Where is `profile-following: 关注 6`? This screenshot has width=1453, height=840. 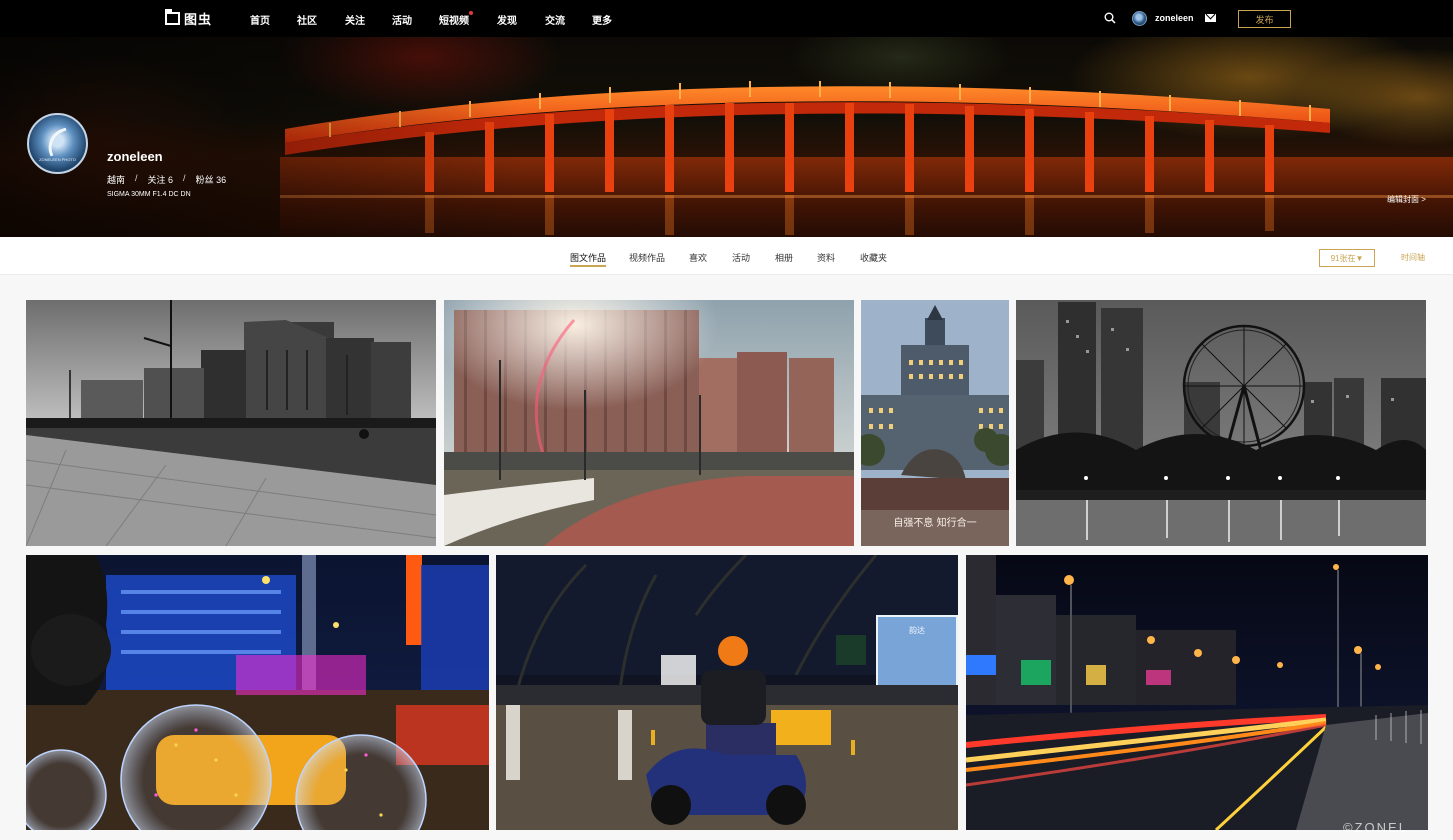
profile-following: 关注 6 is located at coordinates (161, 179).